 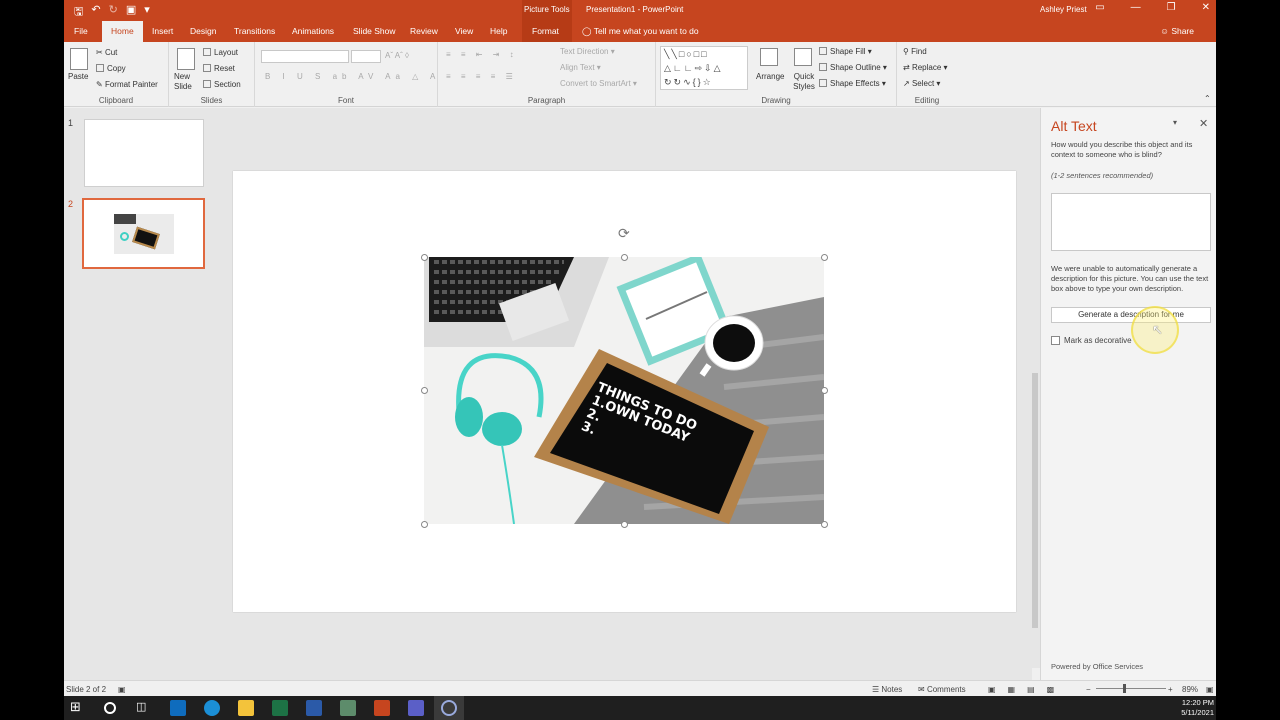 What do you see at coordinates (178, 708) in the screenshot?
I see `outlook-icon` at bounding box center [178, 708].